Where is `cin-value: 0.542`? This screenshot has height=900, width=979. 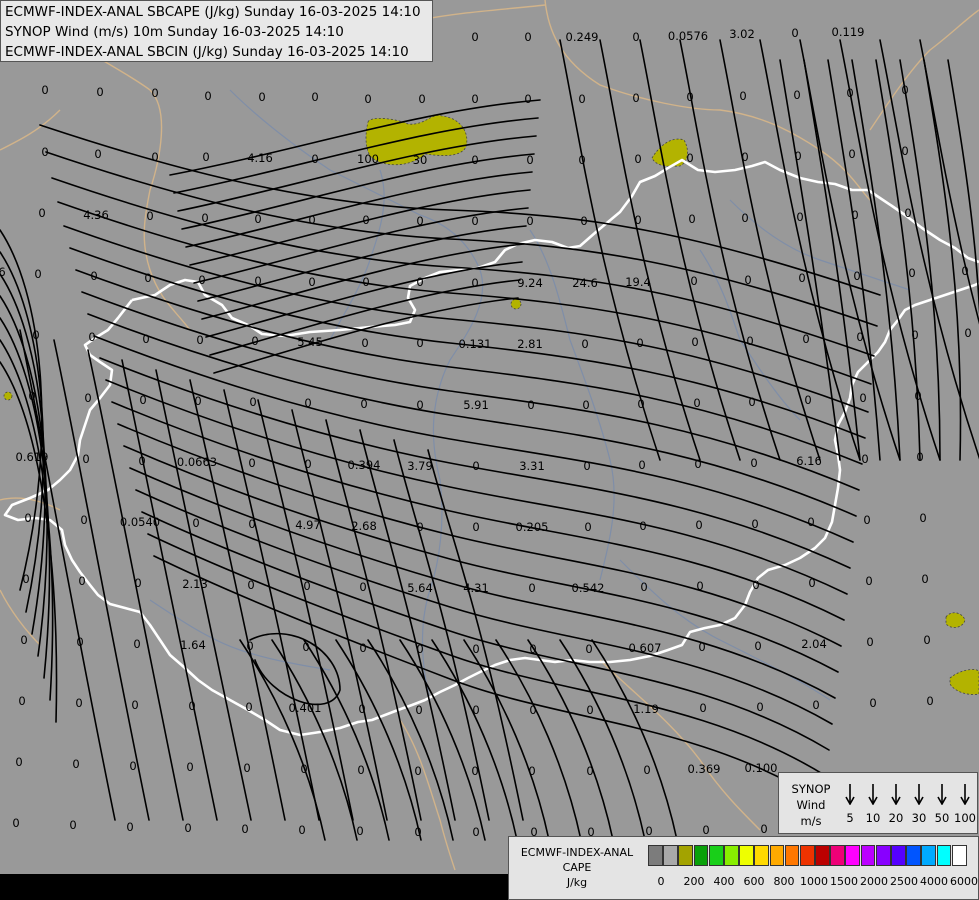 cin-value: 0.542 is located at coordinates (588, 588).